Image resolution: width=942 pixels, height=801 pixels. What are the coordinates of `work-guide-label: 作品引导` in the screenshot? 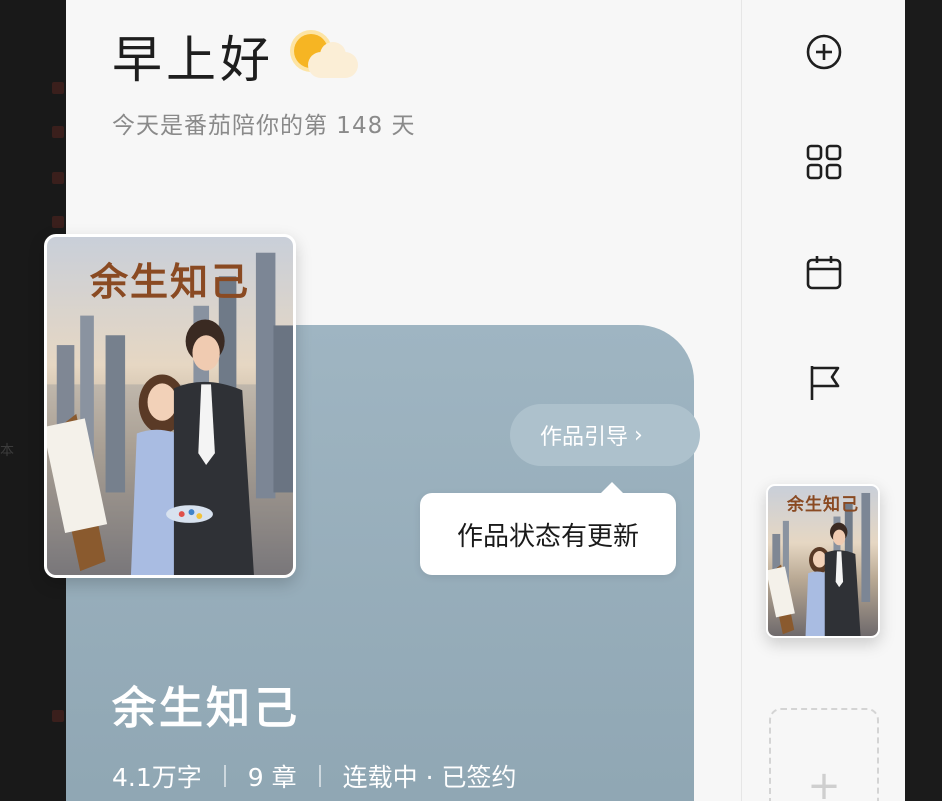 It's located at (584, 437).